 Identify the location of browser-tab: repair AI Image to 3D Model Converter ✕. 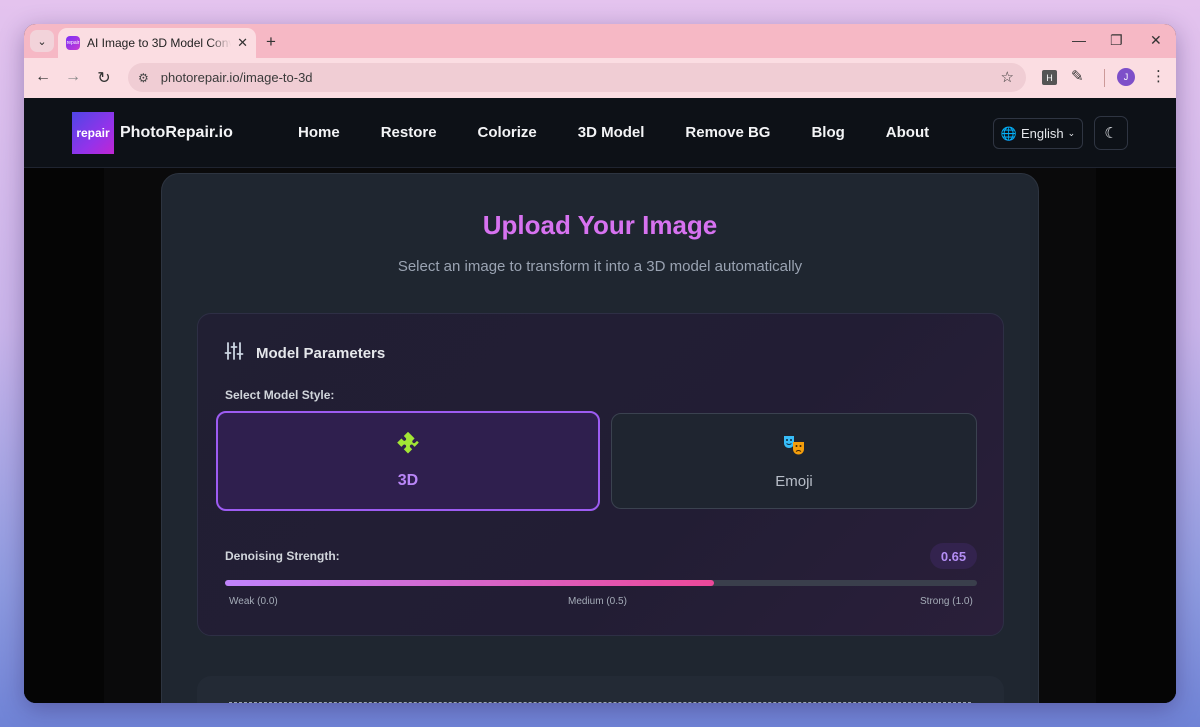
(157, 43).